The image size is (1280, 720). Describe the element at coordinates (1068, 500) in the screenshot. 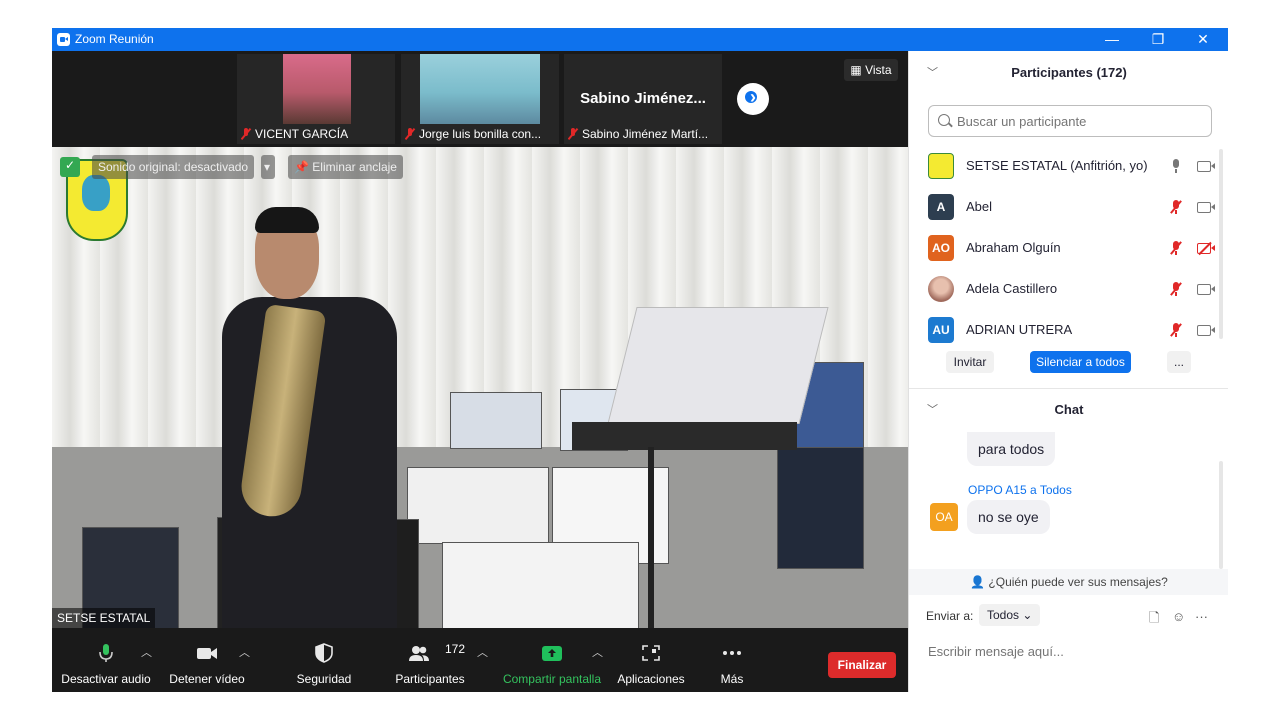

I see `chat-messages: para todos OPPO A15 a Todos OA no se oye` at that location.